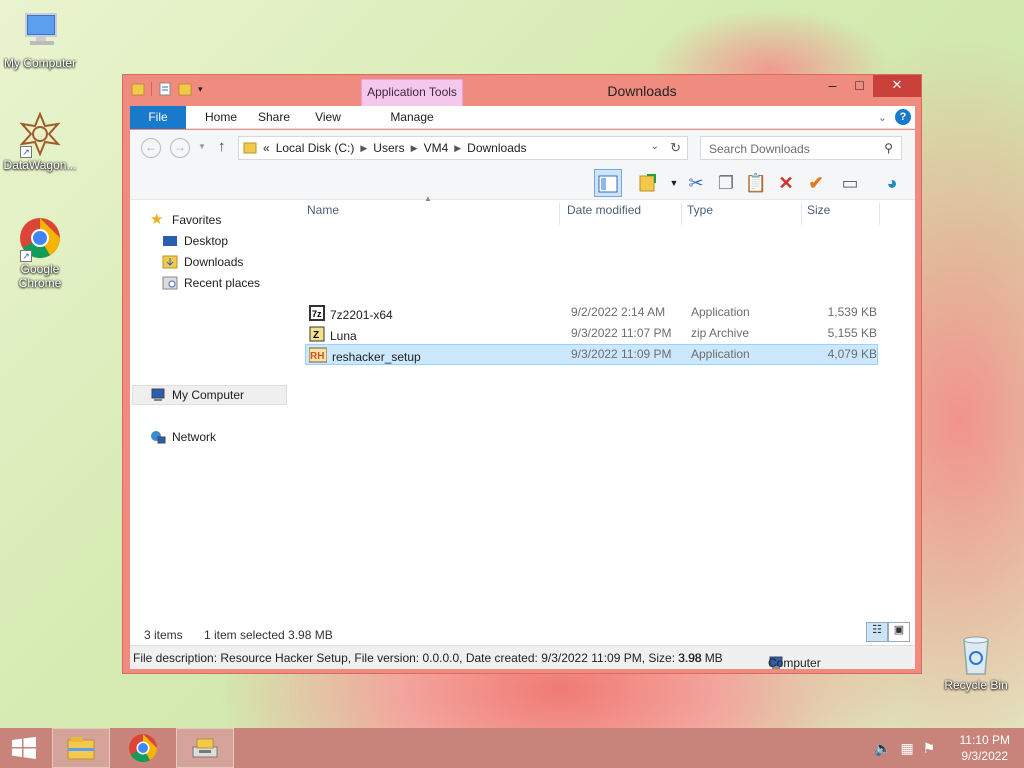 The width and height of the screenshot is (1024, 768). What do you see at coordinates (376, 356) in the screenshot?
I see `file-name: reshacker_setup` at bounding box center [376, 356].